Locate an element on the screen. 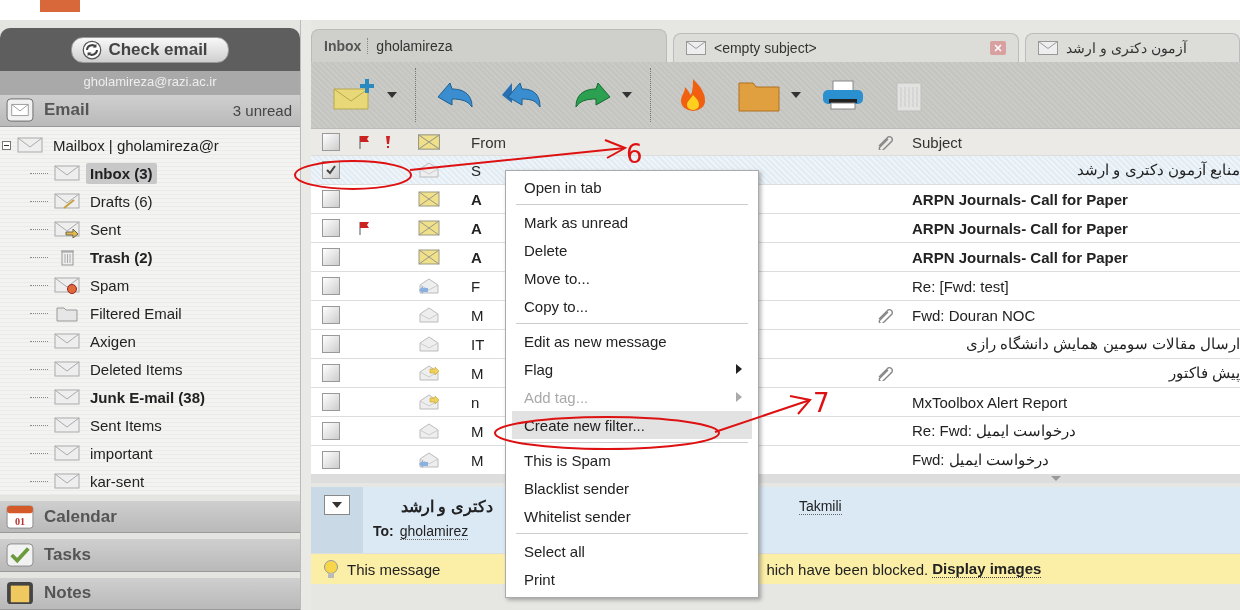 This screenshot has width=1240, height=610. to-label: To: is located at coordinates (383, 531).